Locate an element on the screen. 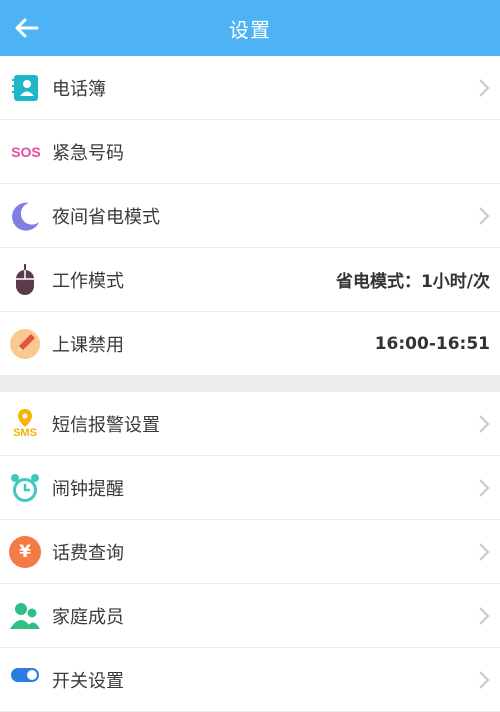 The width and height of the screenshot is (500, 712). settings-row-sms-alarm: SMS 短信报警设置 is located at coordinates (250, 424).